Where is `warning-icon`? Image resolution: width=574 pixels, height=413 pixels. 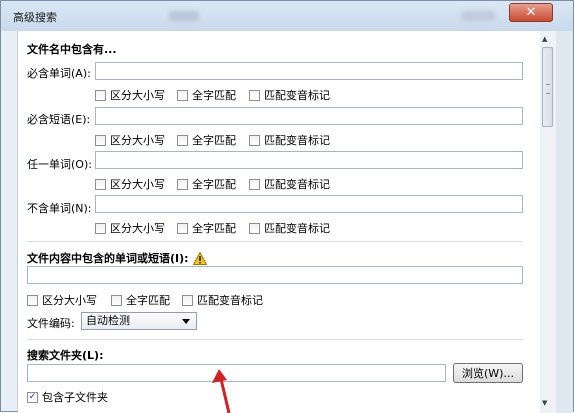
warning-icon is located at coordinates (199, 258).